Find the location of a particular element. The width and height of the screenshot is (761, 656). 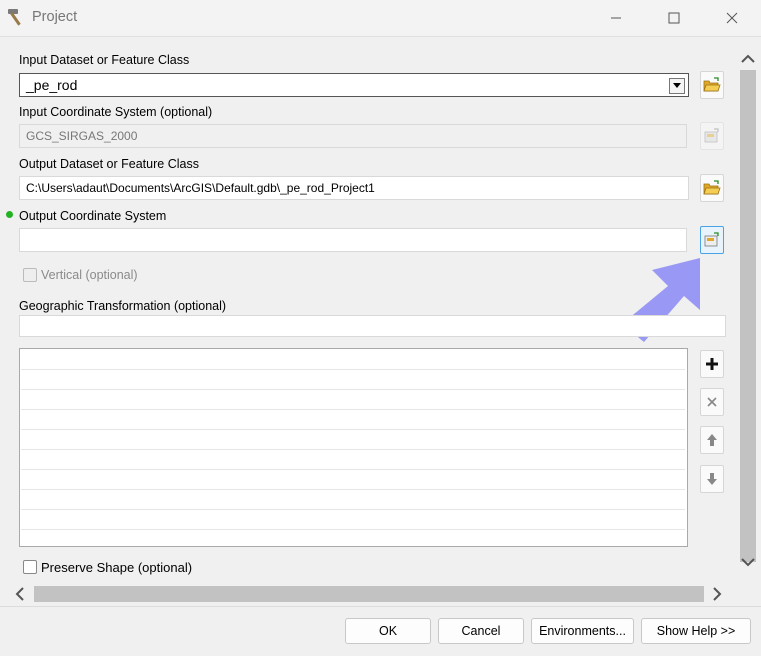

maximize-button is located at coordinates (674, 18).